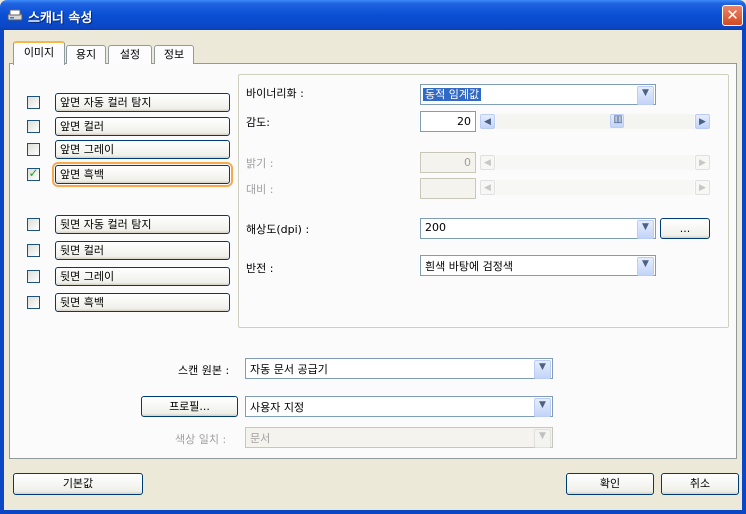 This screenshot has height=514, width=746. Describe the element at coordinates (60, 18) in the screenshot. I see `window-title: 스캐너 속성` at that location.